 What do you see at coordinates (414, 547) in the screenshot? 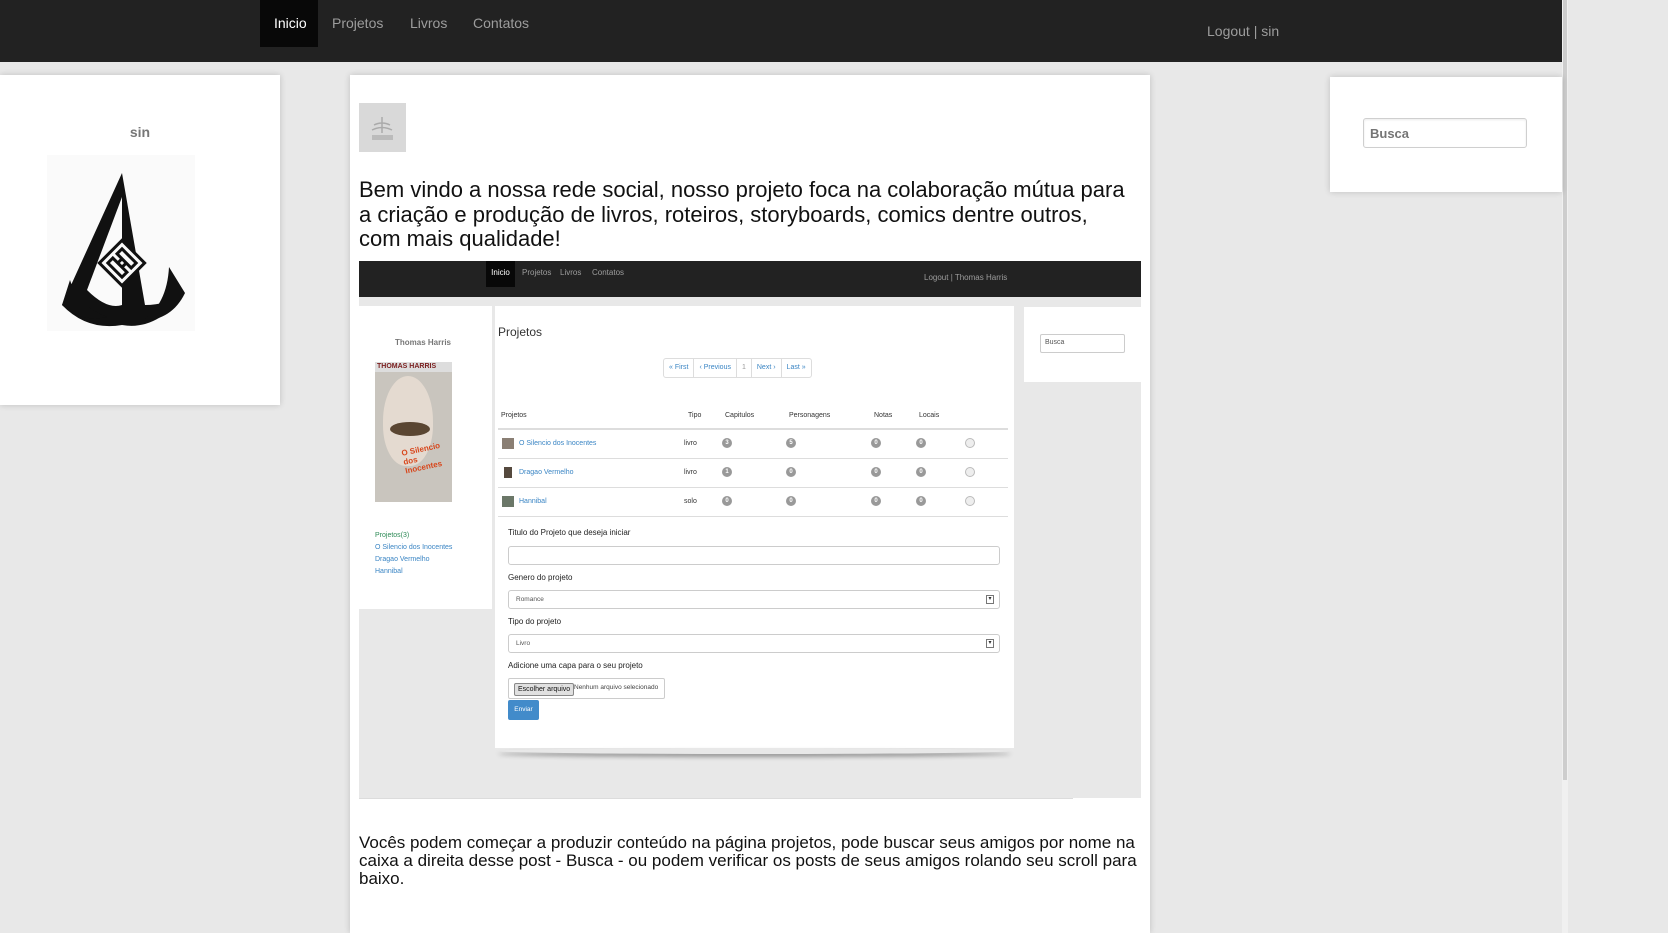
I see `screenshot-link-project: O Silencio dos Inocentes` at bounding box center [414, 547].